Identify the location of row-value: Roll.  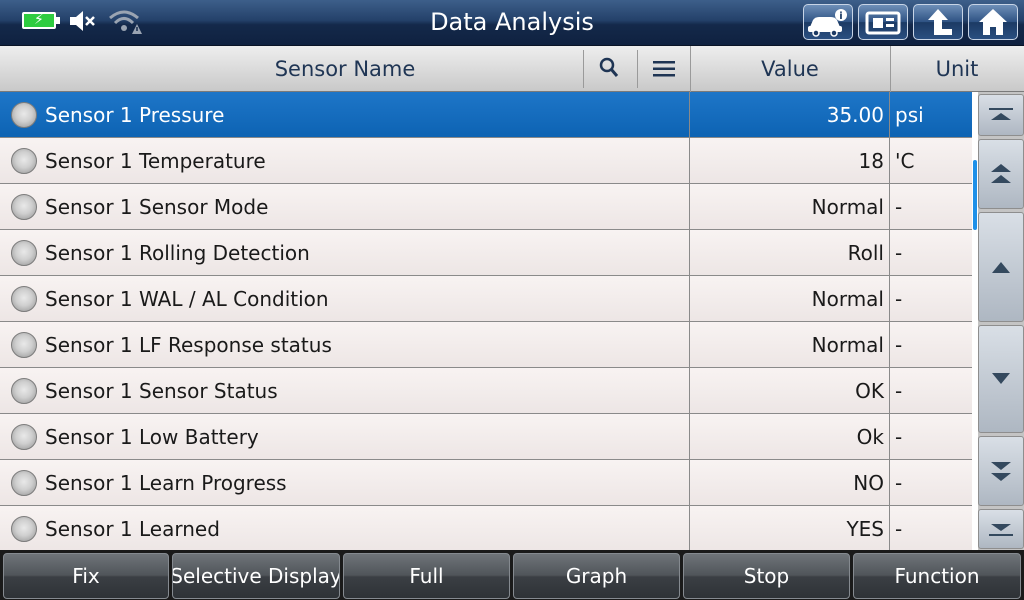
(865, 253).